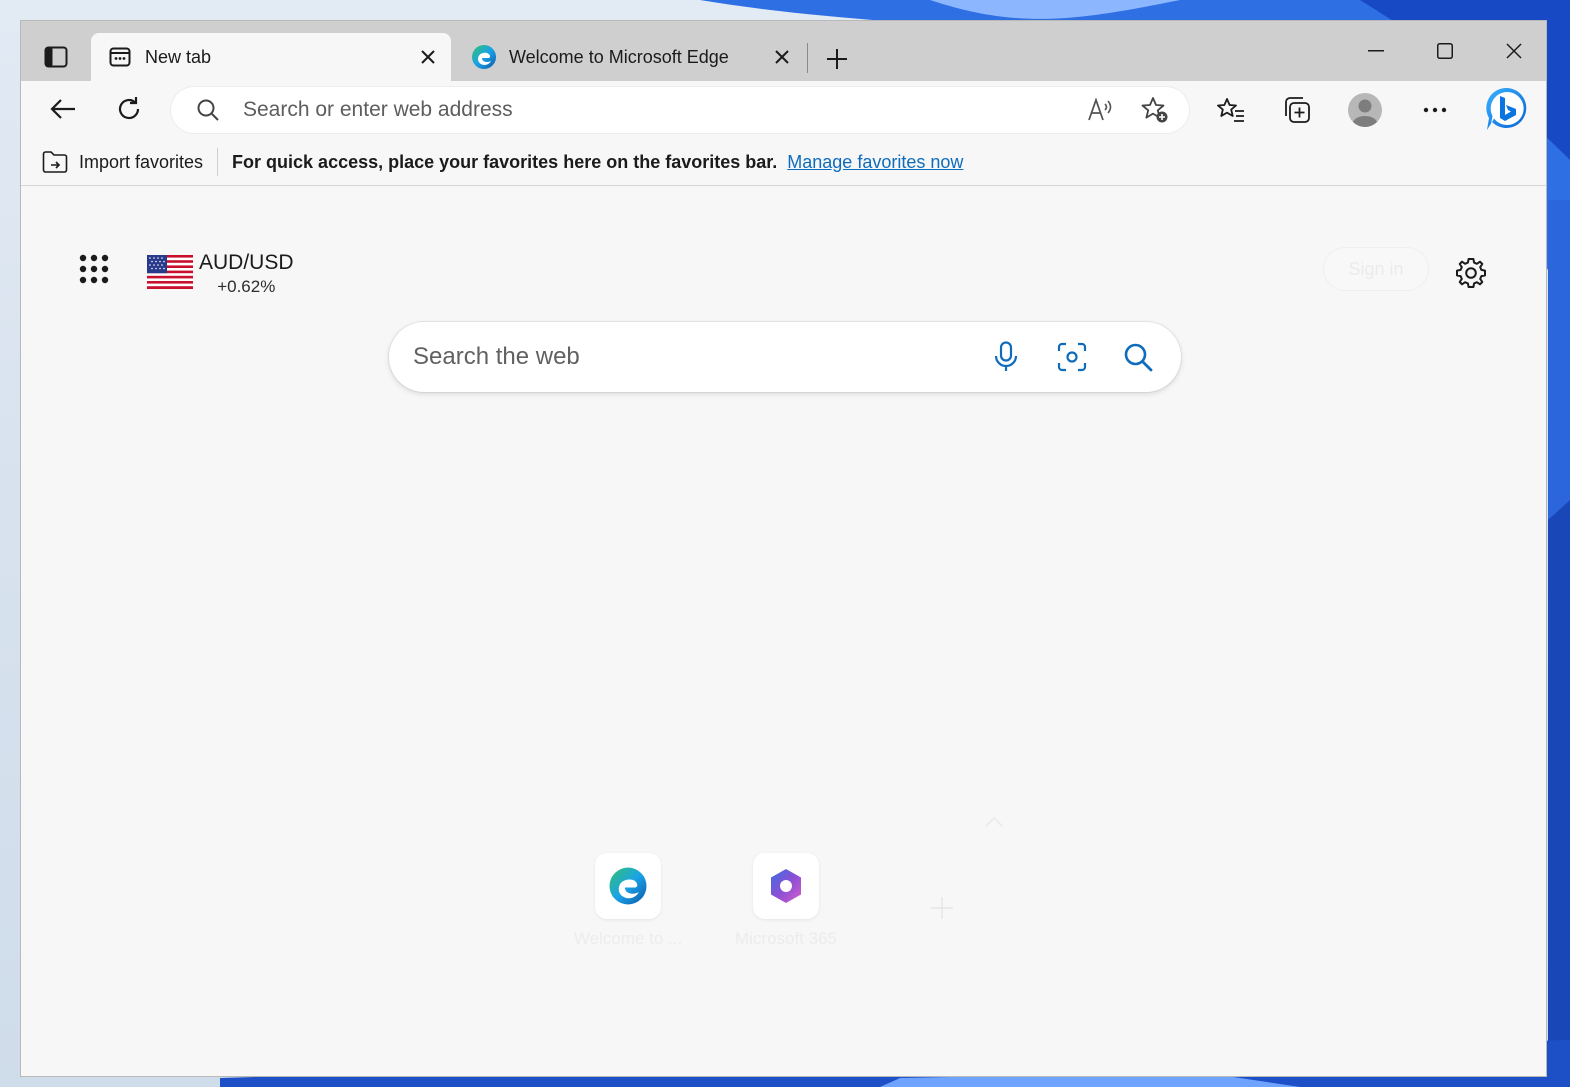 This screenshot has width=1570, height=1087. I want to click on title-bar: New tab Welcome to Microsoft Edge, so click(783, 51).